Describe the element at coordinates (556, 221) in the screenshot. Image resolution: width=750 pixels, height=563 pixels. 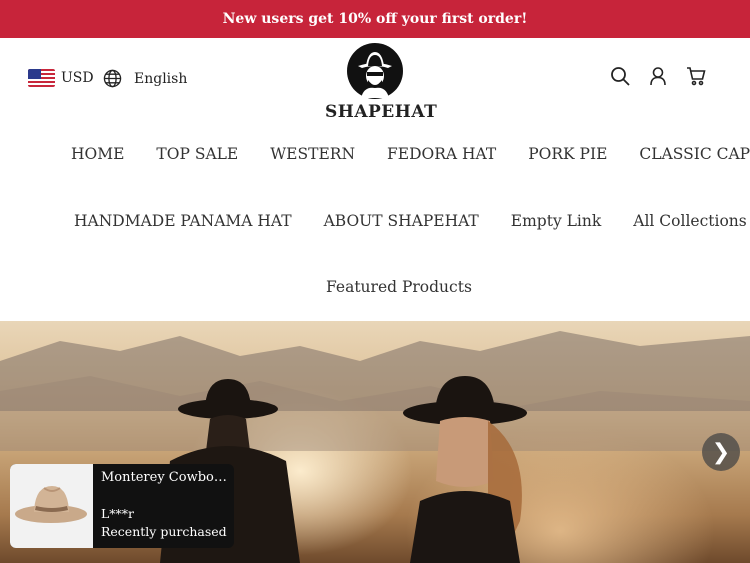
I see `nav-item-empty-link: Empty Link` at that location.